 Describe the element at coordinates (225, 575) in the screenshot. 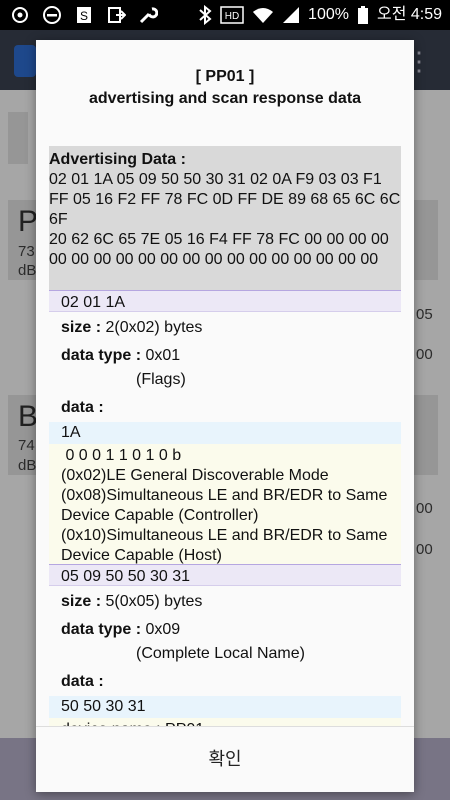

I see `ad-structure-header: 05 09 50 50 30 31` at that location.